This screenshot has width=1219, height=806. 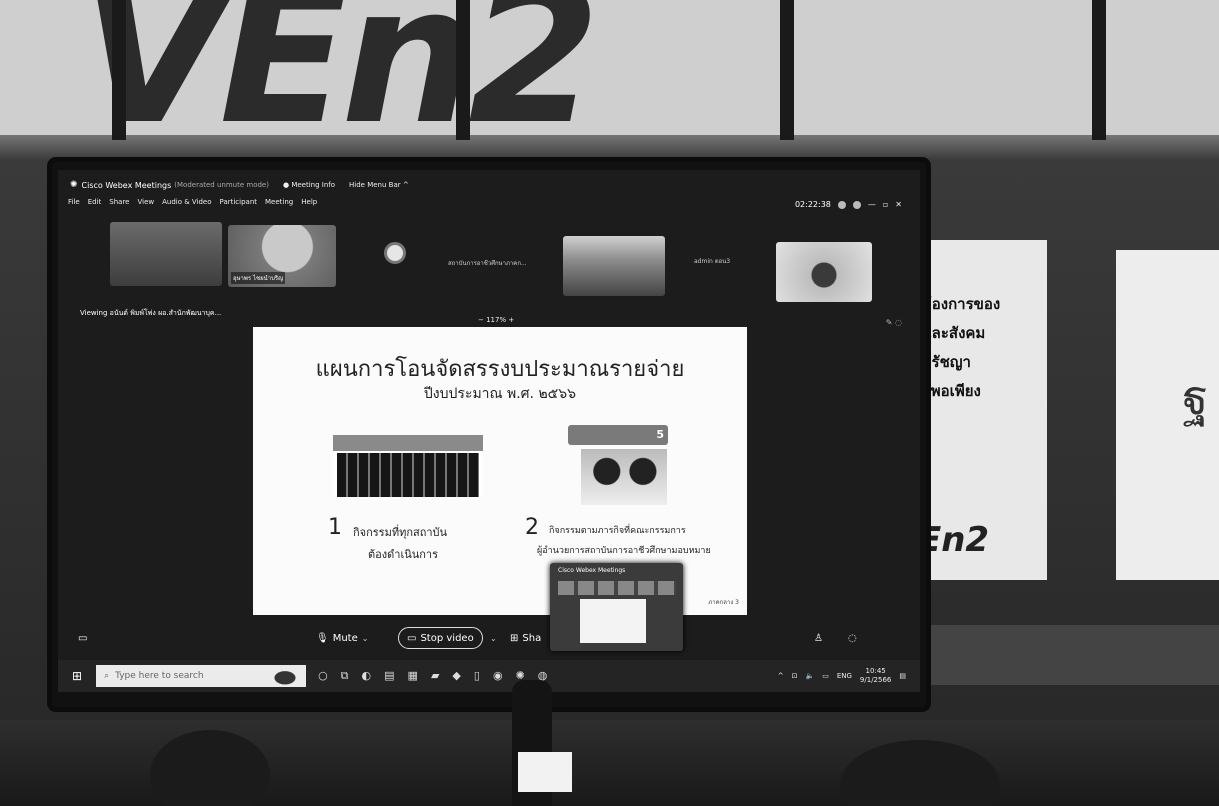 I want to click on keyboard-icon: ▭, so click(x=825, y=676).